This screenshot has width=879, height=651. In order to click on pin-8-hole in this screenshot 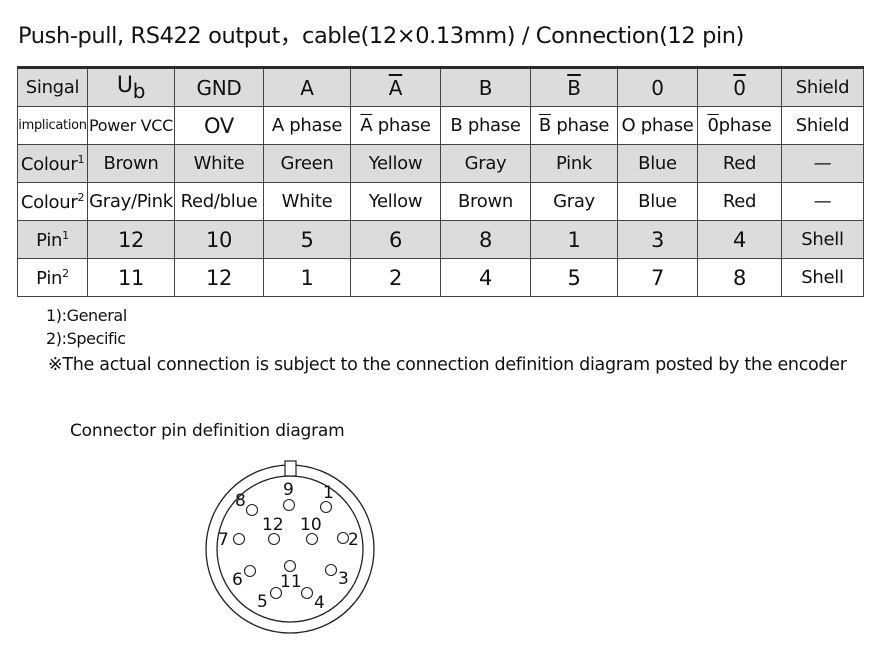, I will do `click(252, 510)`.